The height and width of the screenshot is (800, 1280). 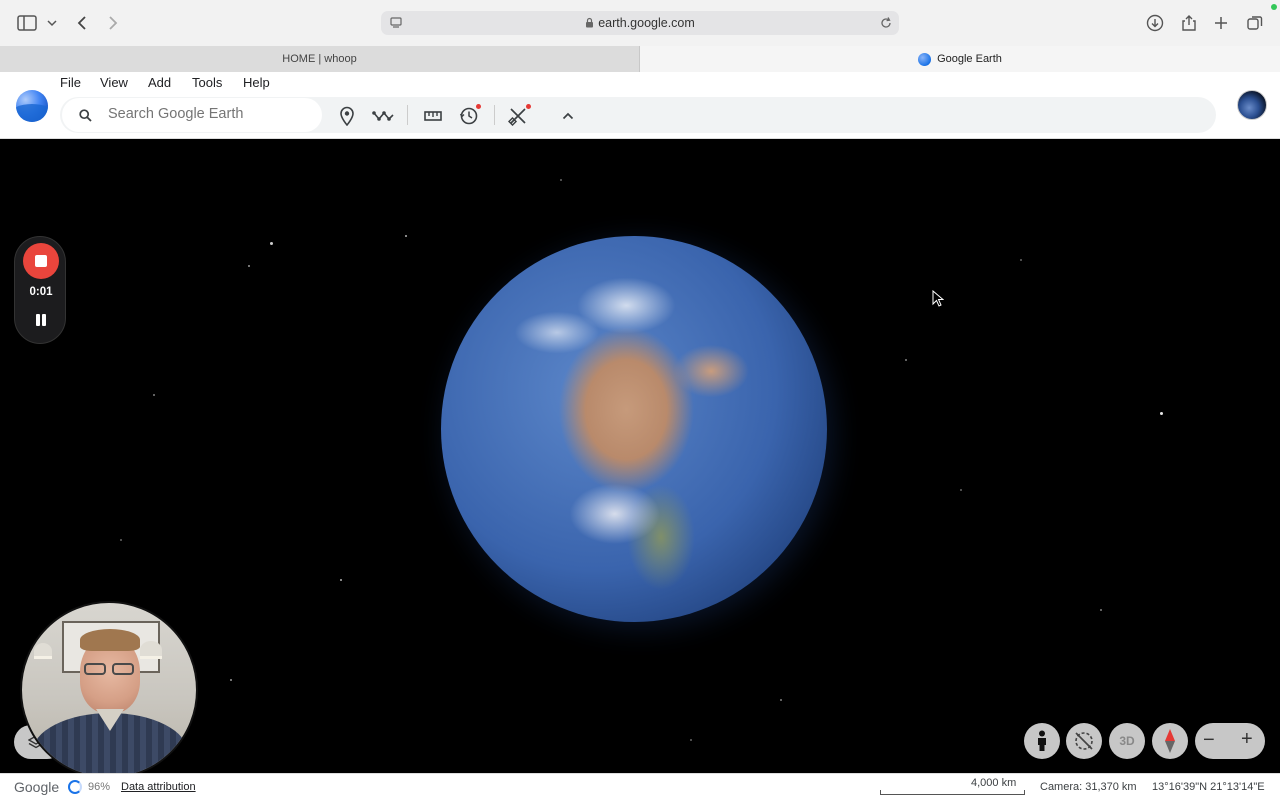 What do you see at coordinates (113, 23) in the screenshot?
I see `forward-icon` at bounding box center [113, 23].